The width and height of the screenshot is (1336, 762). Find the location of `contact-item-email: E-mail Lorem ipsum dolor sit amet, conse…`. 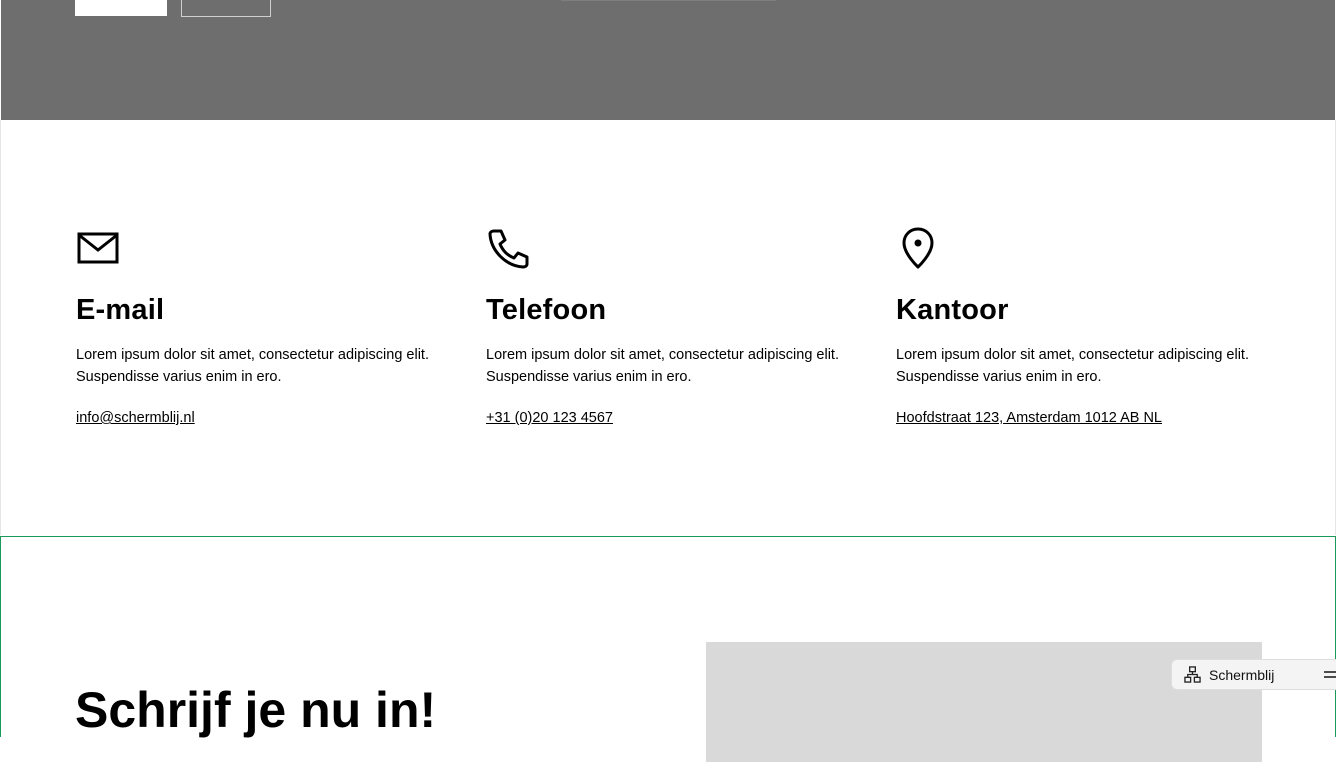

contact-item-email: E-mail Lorem ipsum dolor sit amet, conse… is located at coordinates (271, 326).